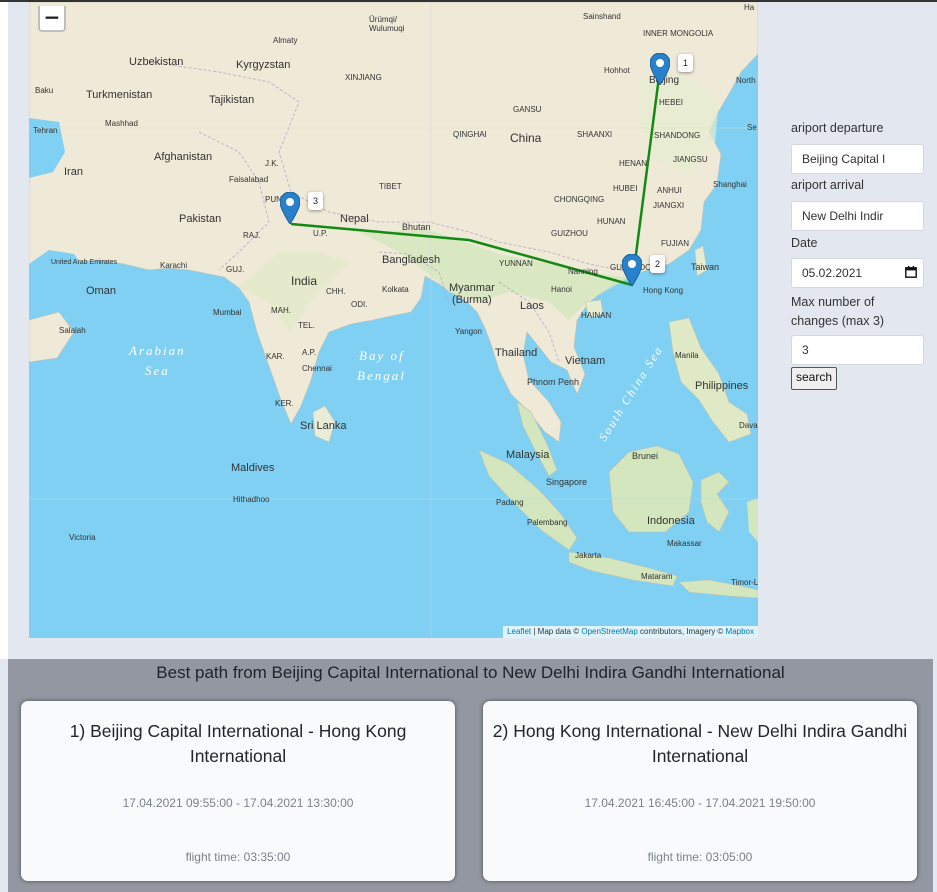 The height and width of the screenshot is (892, 937). Describe the element at coordinates (660, 69) in the screenshot. I see `marker-beijing-icon` at that location.